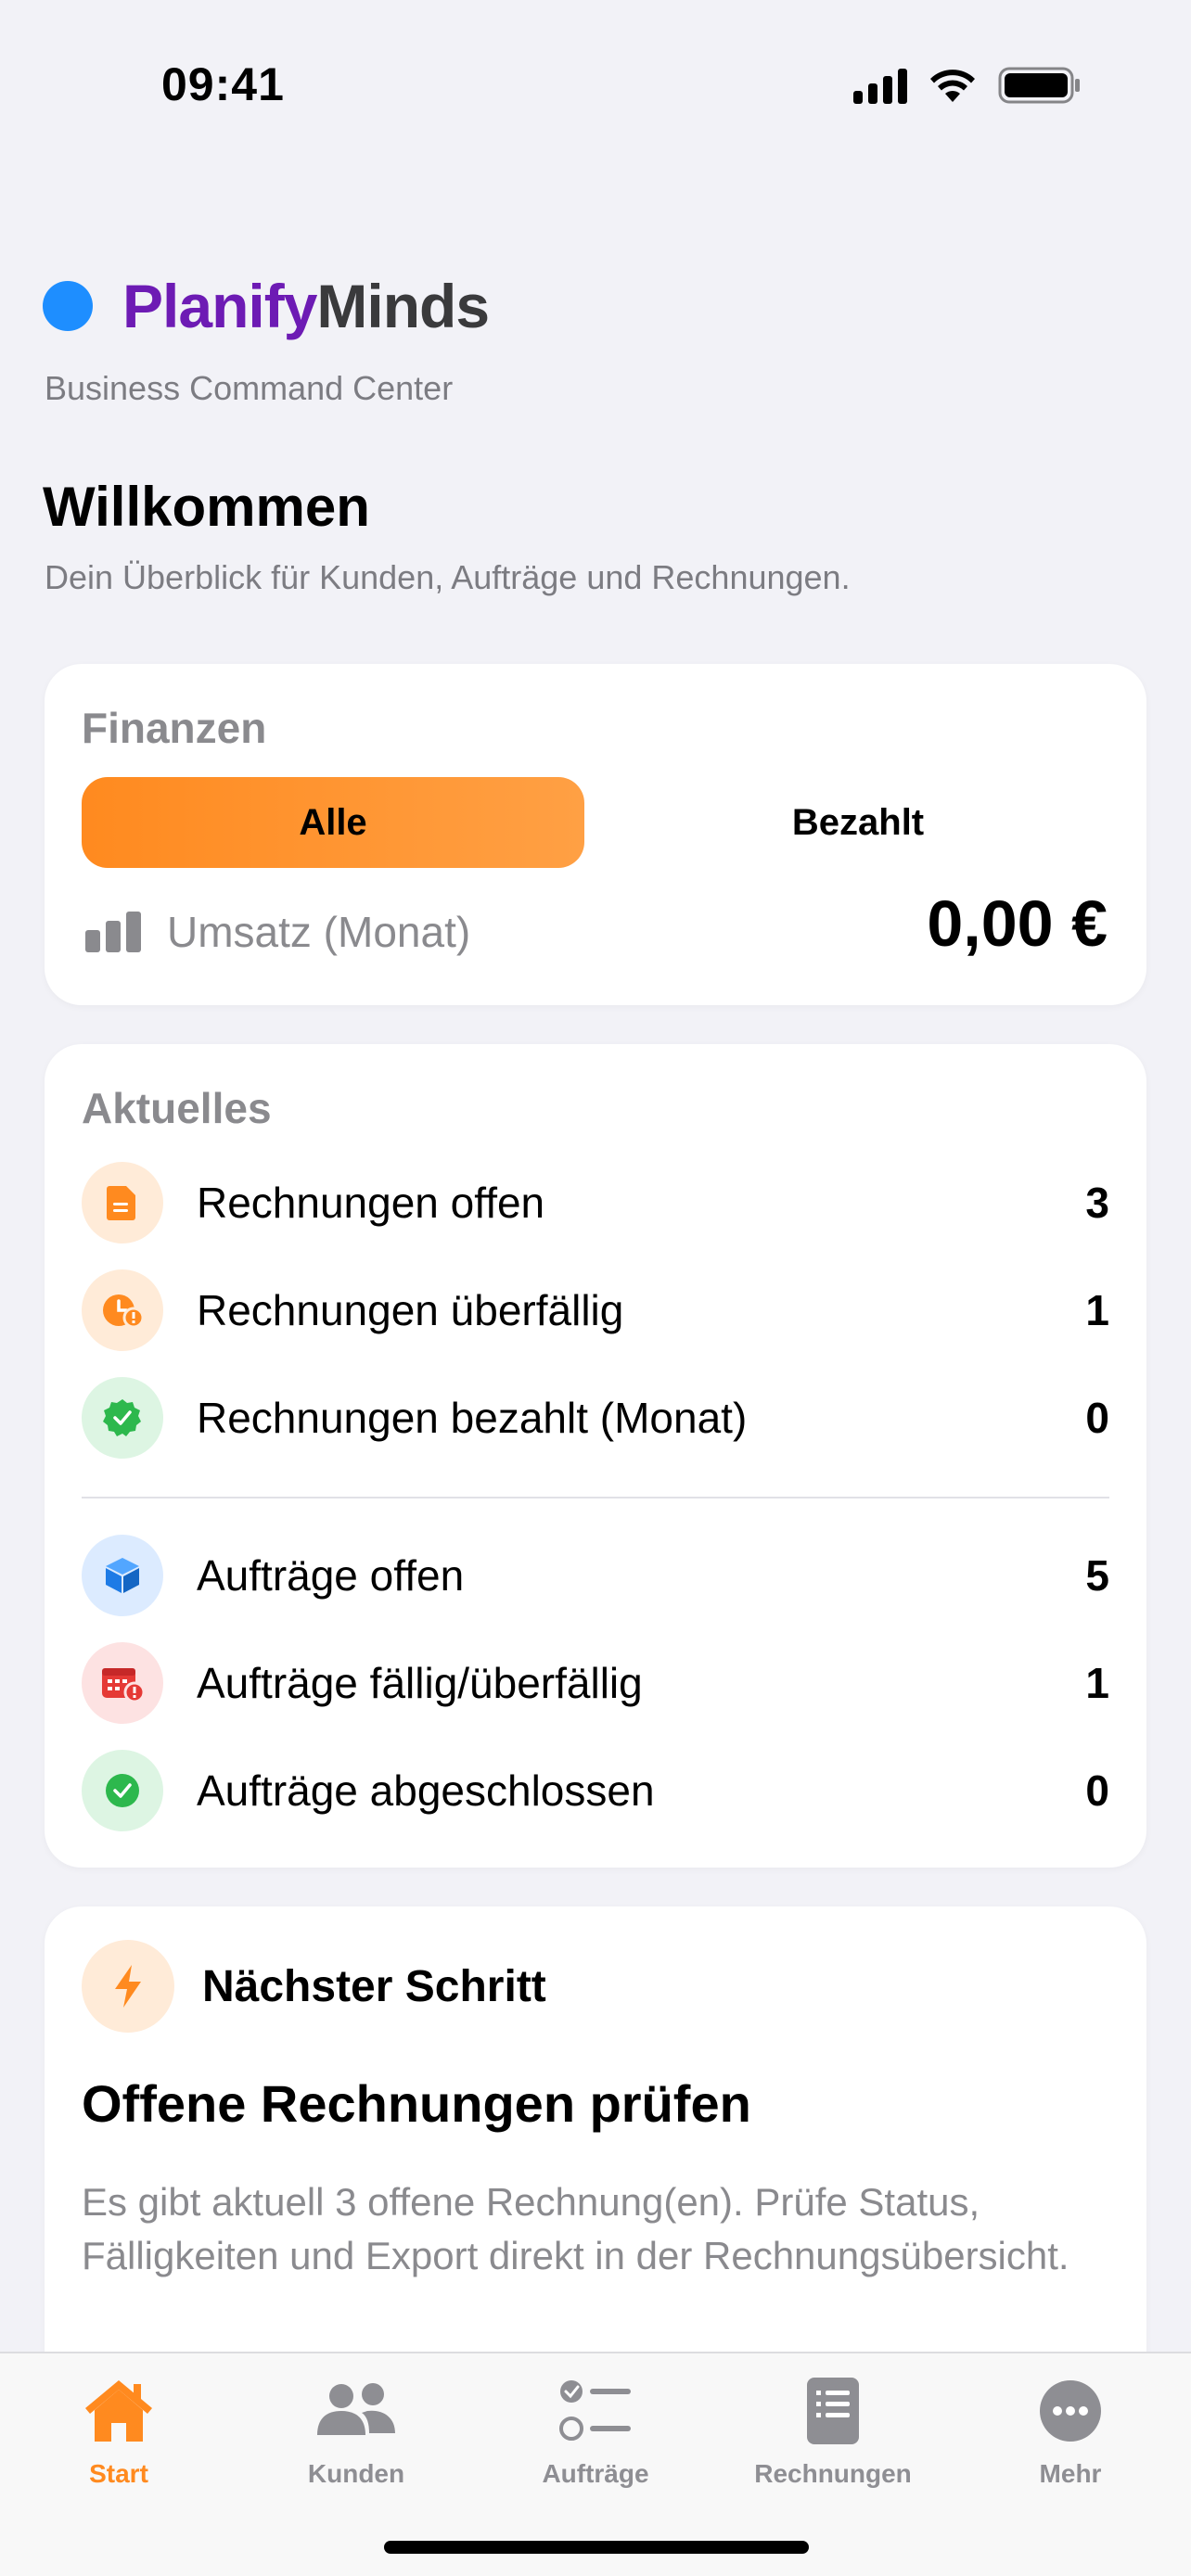 The width and height of the screenshot is (1191, 2576). I want to click on segment-alle: Alle, so click(333, 823).